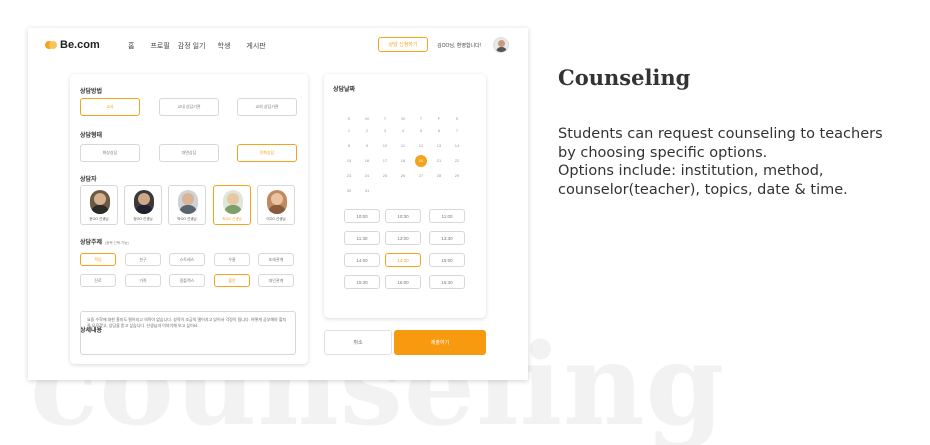 Image resolution: width=930 pixels, height=445 pixels. Describe the element at coordinates (91, 136) in the screenshot. I see `form-title: 상담형태` at that location.